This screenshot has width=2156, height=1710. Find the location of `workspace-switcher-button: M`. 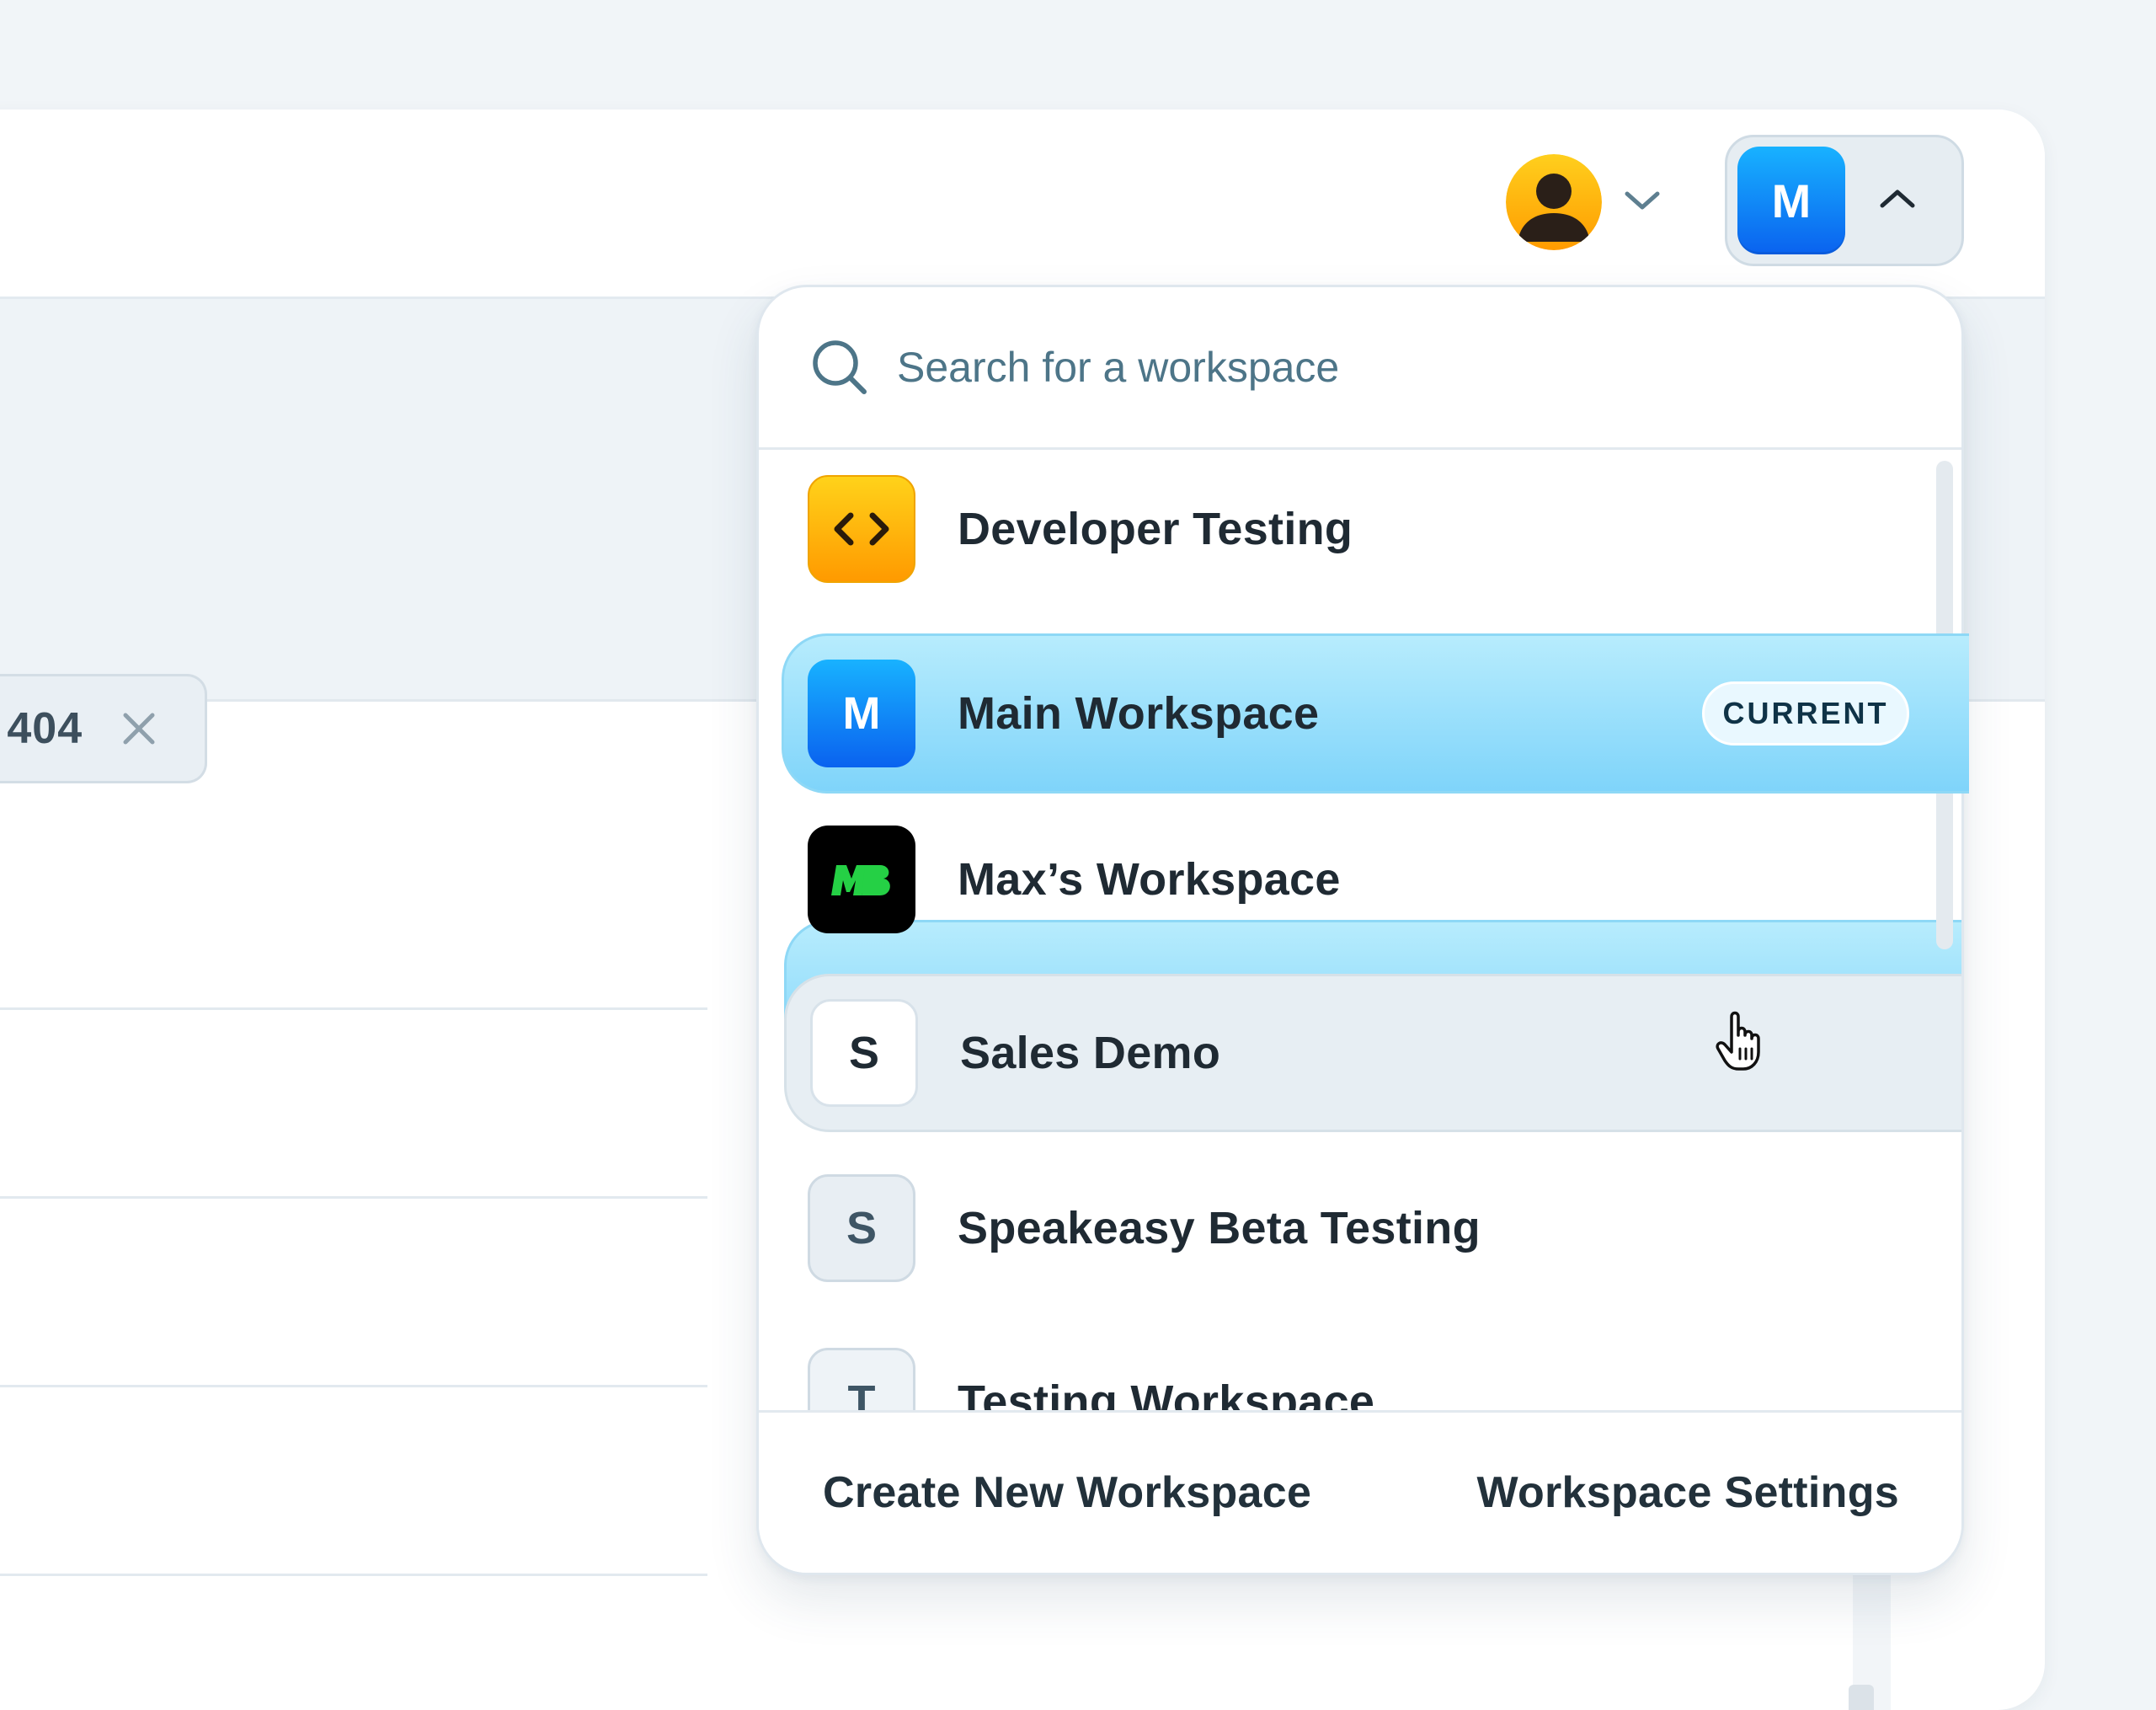

workspace-switcher-button: M is located at coordinates (1844, 200).